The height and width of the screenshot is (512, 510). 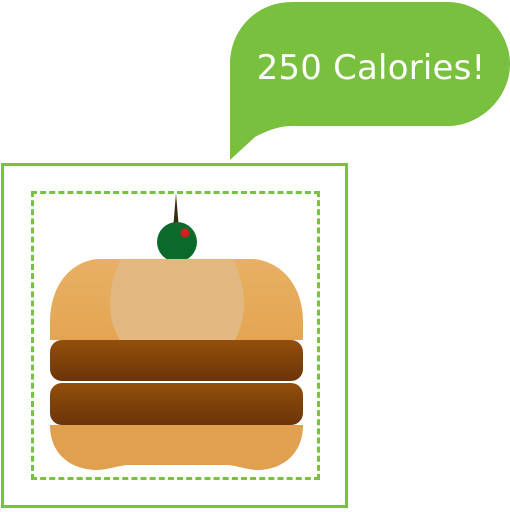 I want to click on calorie-callout-text: 250 Calories!, so click(x=371, y=68).